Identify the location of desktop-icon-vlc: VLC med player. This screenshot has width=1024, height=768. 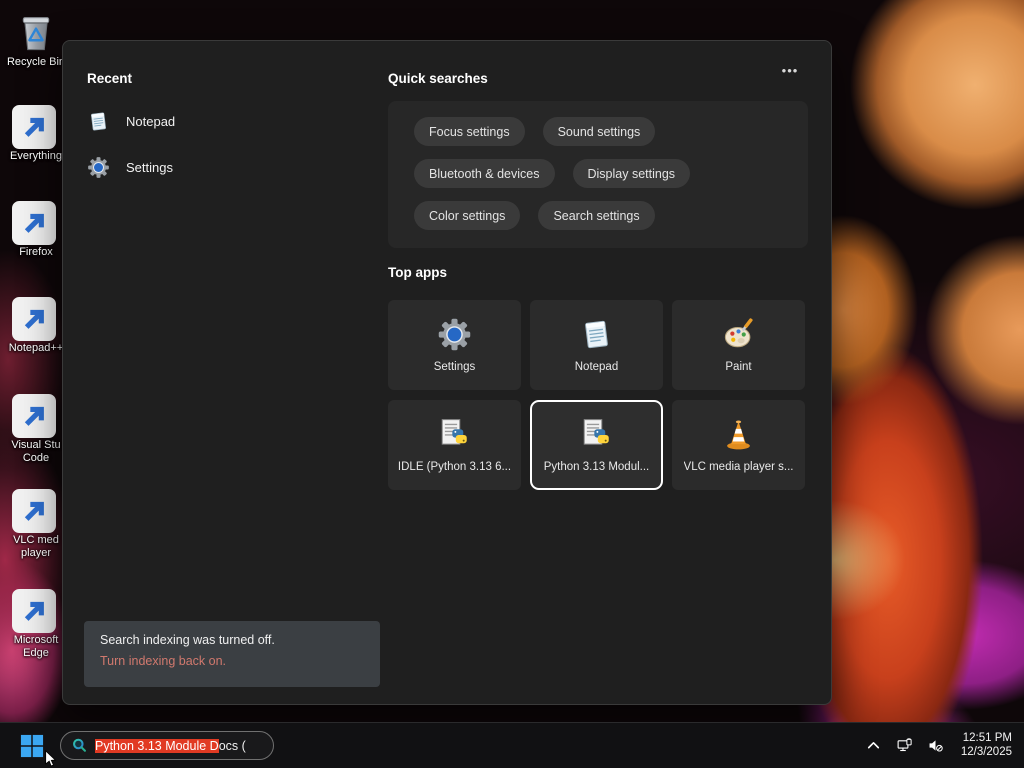
(36, 524).